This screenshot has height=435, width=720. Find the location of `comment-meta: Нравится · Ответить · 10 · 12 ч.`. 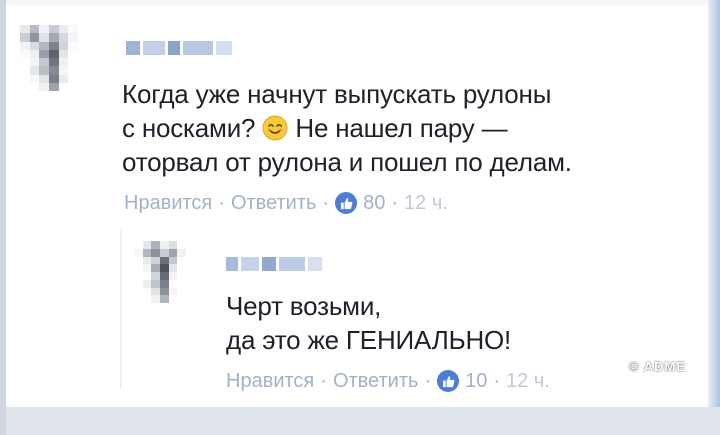

comment-meta: Нравится · Ответить · 10 · 12 ч. is located at coordinates (388, 381).